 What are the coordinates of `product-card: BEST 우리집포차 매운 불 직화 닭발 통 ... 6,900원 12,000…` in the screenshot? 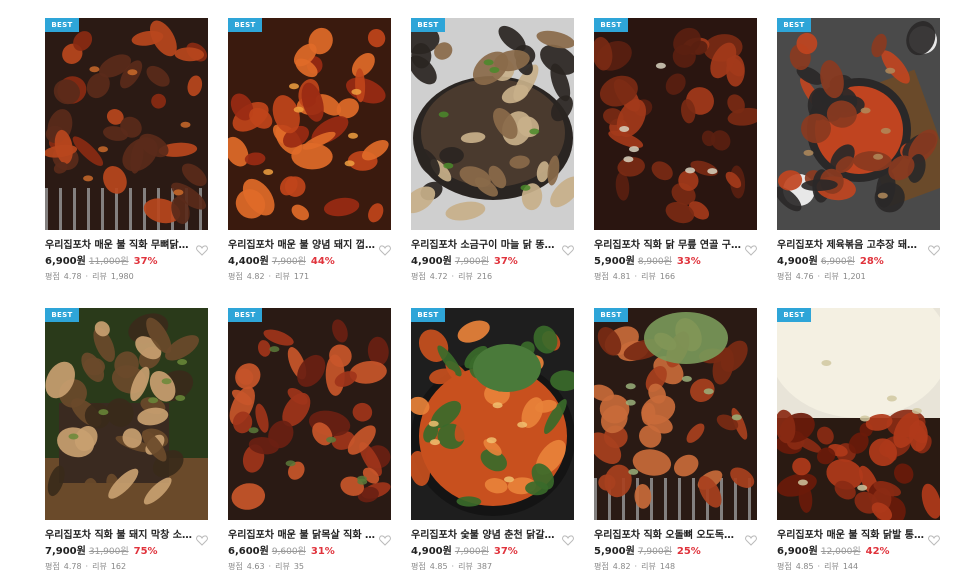 It's located at (858, 441).